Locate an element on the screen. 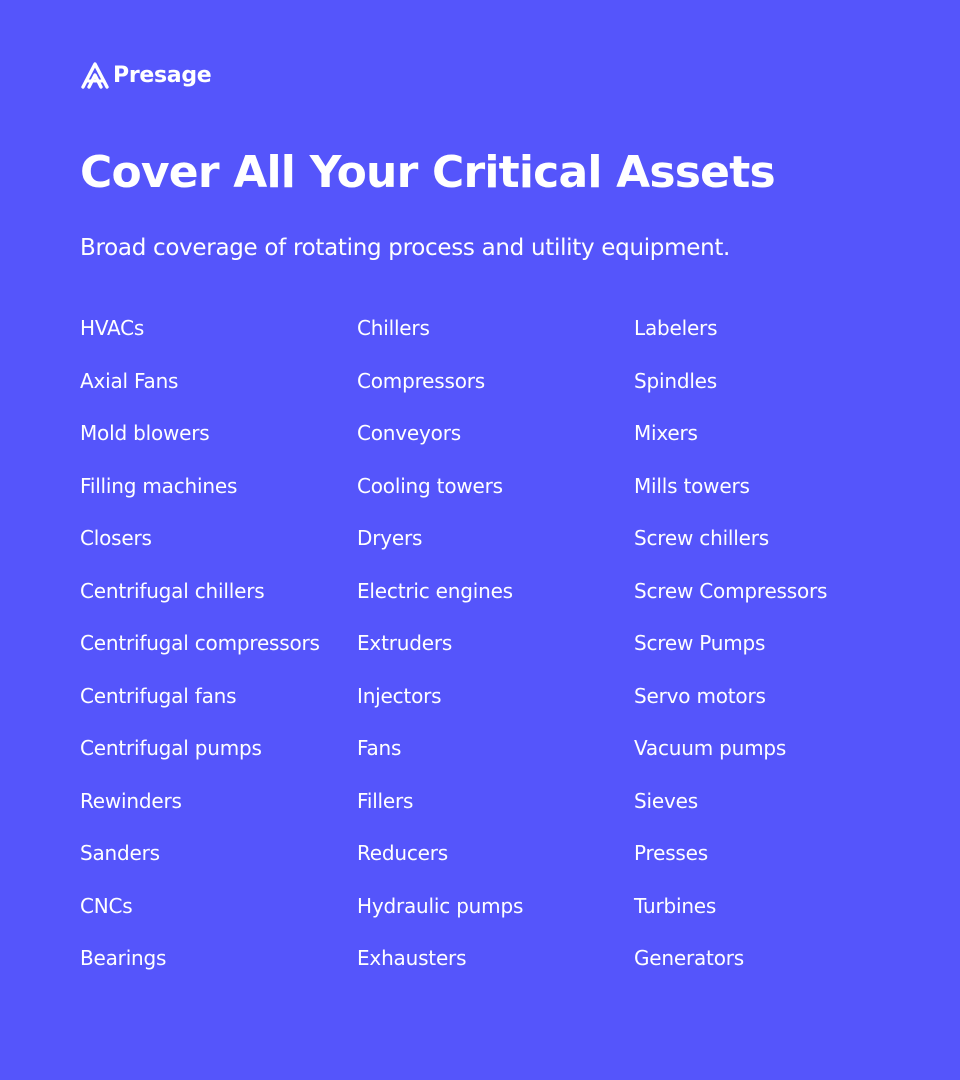  asset-list-item: Hydraulic pumps is located at coordinates (440, 905).